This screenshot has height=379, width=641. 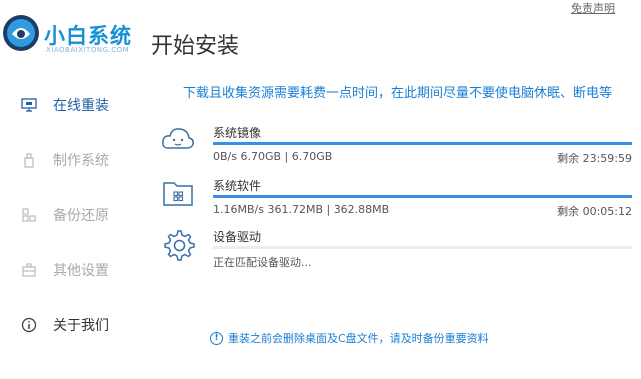 I want to click on task-system-image: 系统镜像 0B/s 6.70GB | 6.70GB 剩余 23:59:59, so click(x=396, y=147).